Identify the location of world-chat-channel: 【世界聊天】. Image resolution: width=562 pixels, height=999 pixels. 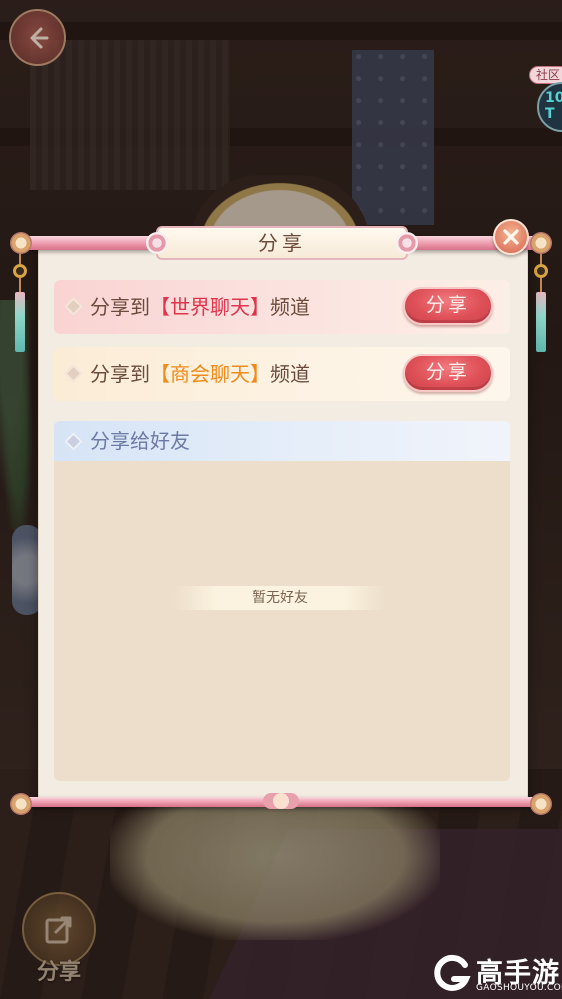
(210, 307).